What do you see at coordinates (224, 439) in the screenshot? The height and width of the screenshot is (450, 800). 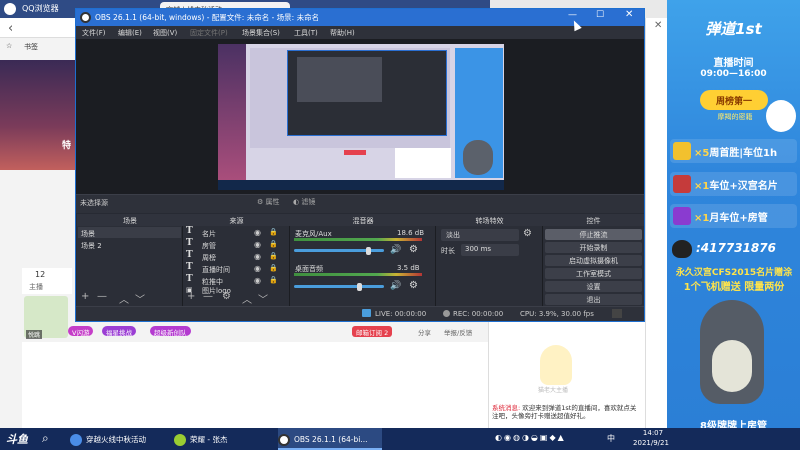 I see `taskbar-app: 荣耀 - 张杰` at bounding box center [224, 439].